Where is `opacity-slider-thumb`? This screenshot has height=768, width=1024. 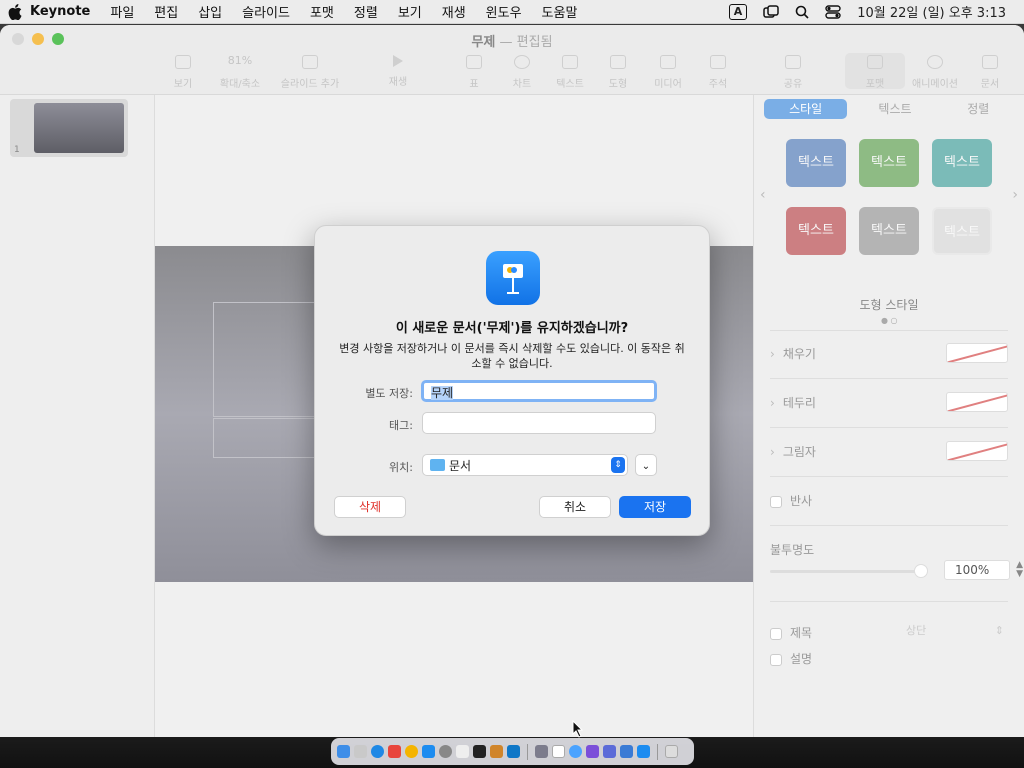 opacity-slider-thumb is located at coordinates (921, 571).